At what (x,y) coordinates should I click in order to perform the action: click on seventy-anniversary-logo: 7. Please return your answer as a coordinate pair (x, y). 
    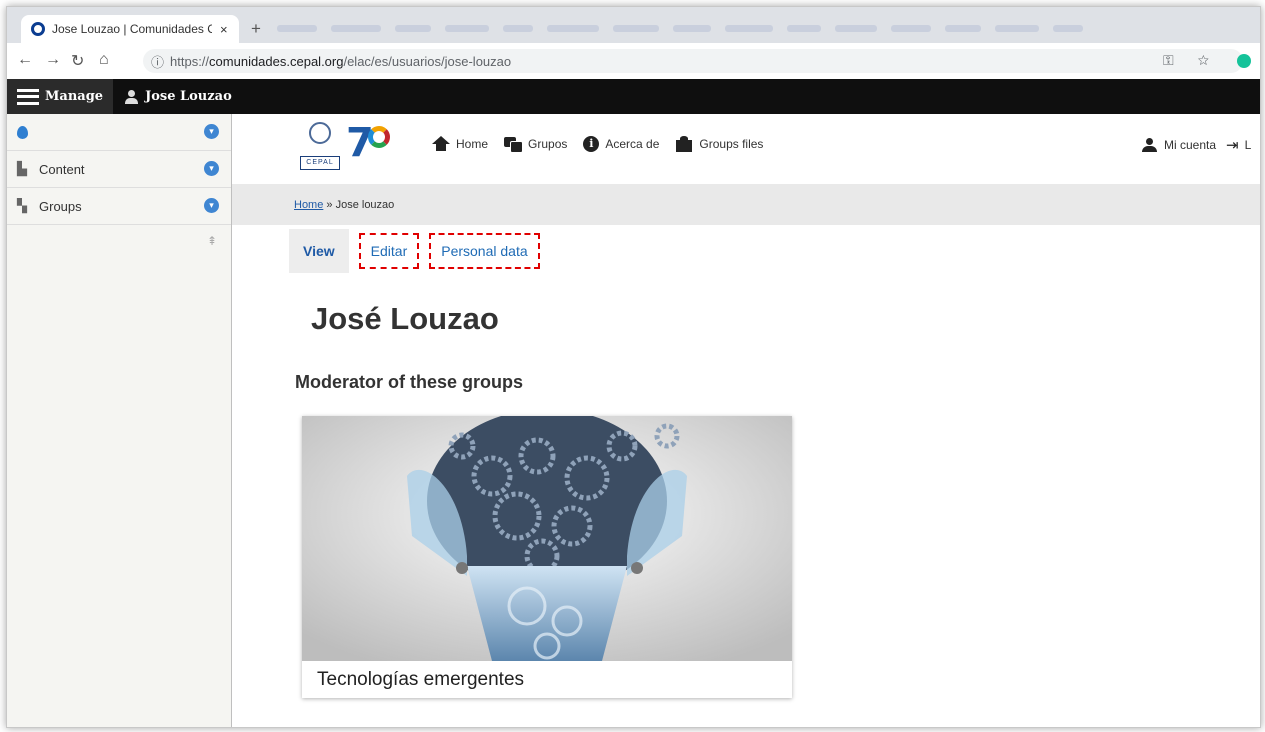
    Looking at the image, I should click on (376, 143).